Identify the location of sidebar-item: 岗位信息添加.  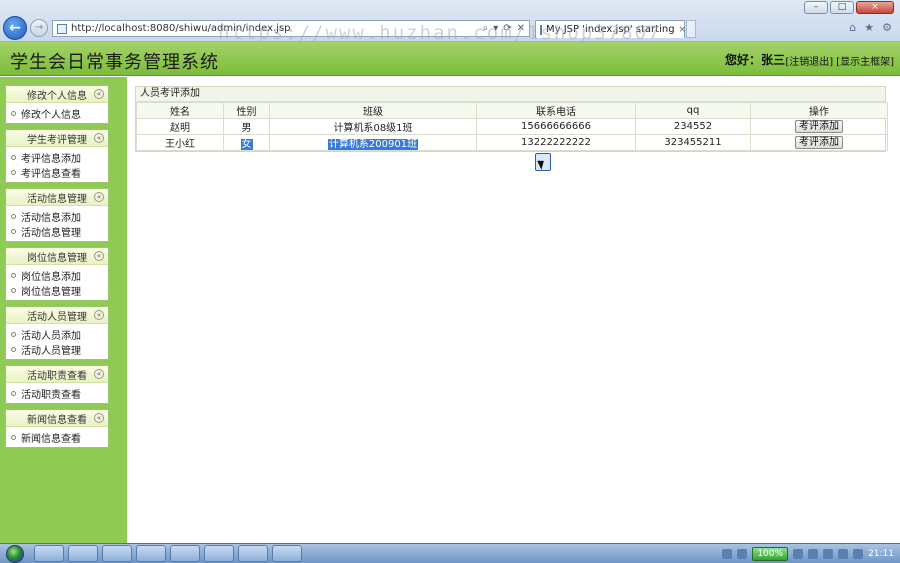
(57, 275).